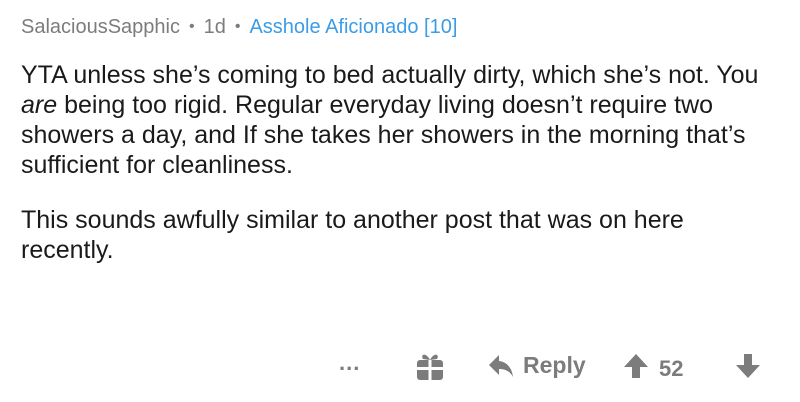 This screenshot has height=402, width=800. What do you see at coordinates (353, 27) in the screenshot?
I see `user-flair: Asshole Aficionado [10]` at bounding box center [353, 27].